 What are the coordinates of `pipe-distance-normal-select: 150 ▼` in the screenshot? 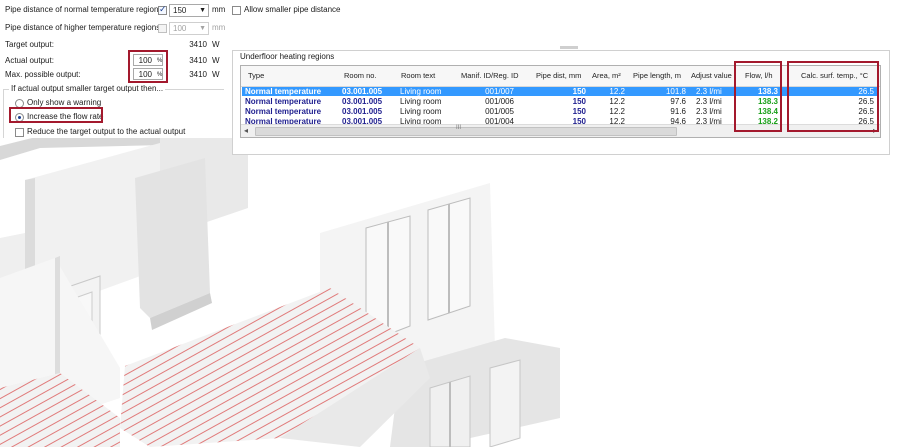 It's located at (189, 10).